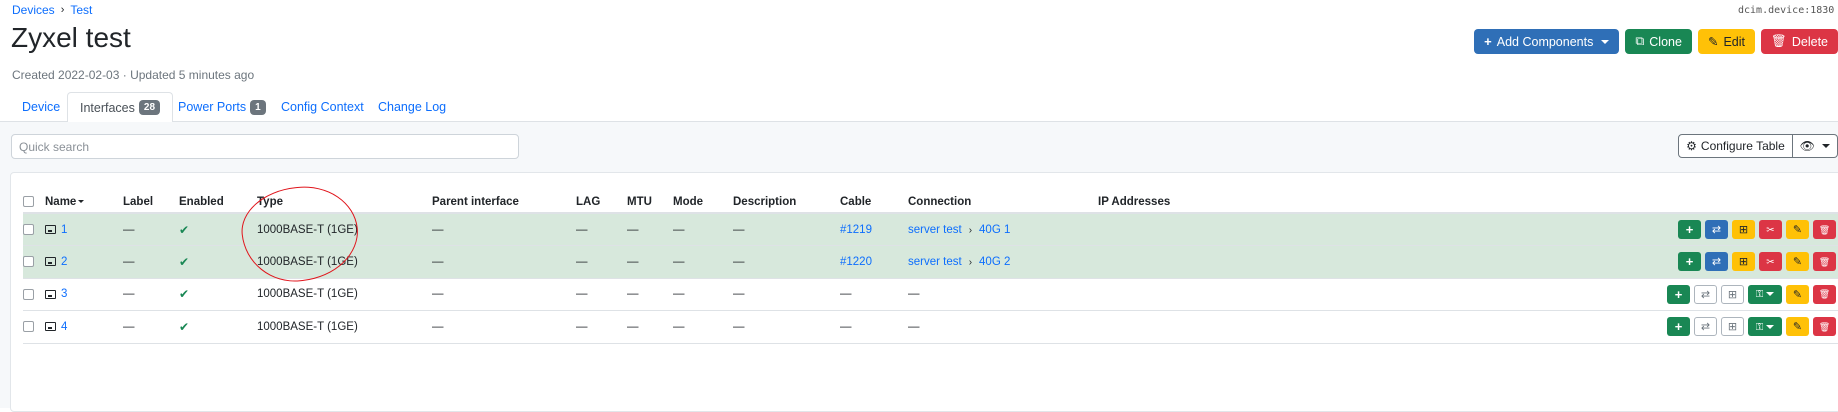 The image size is (1838, 412). What do you see at coordinates (322, 107) in the screenshot?
I see `tab-config-context: Config Context` at bounding box center [322, 107].